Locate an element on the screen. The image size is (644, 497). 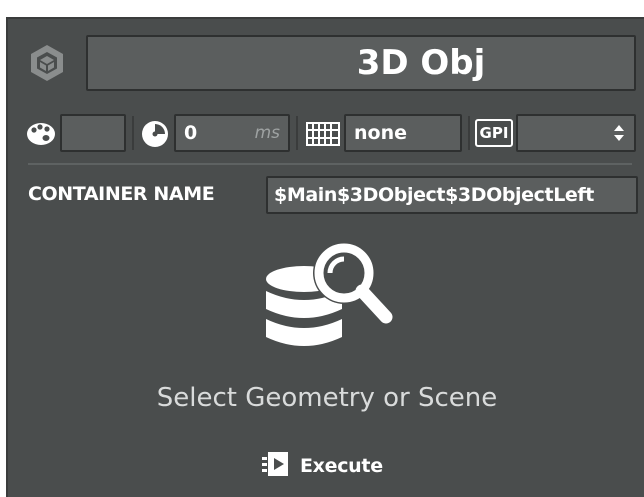
film-strip-icon is located at coordinates (323, 134).